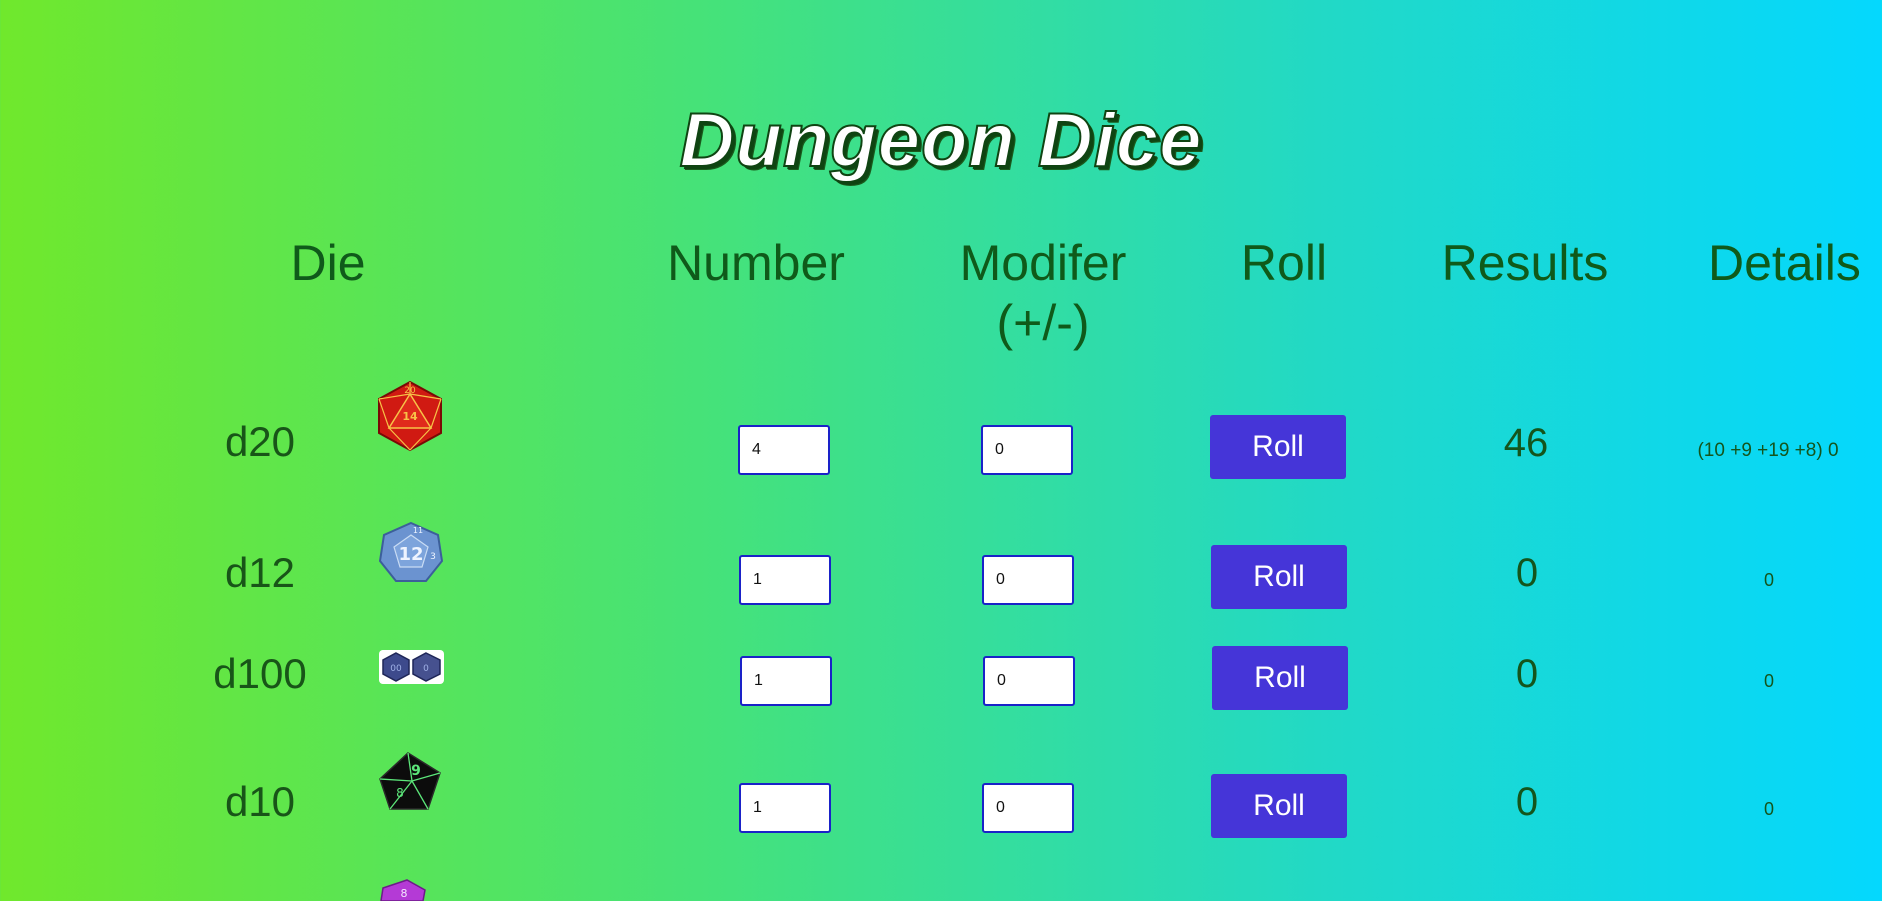  What do you see at coordinates (396, 669) in the screenshot?
I see `svg-text: 00` at bounding box center [396, 669].